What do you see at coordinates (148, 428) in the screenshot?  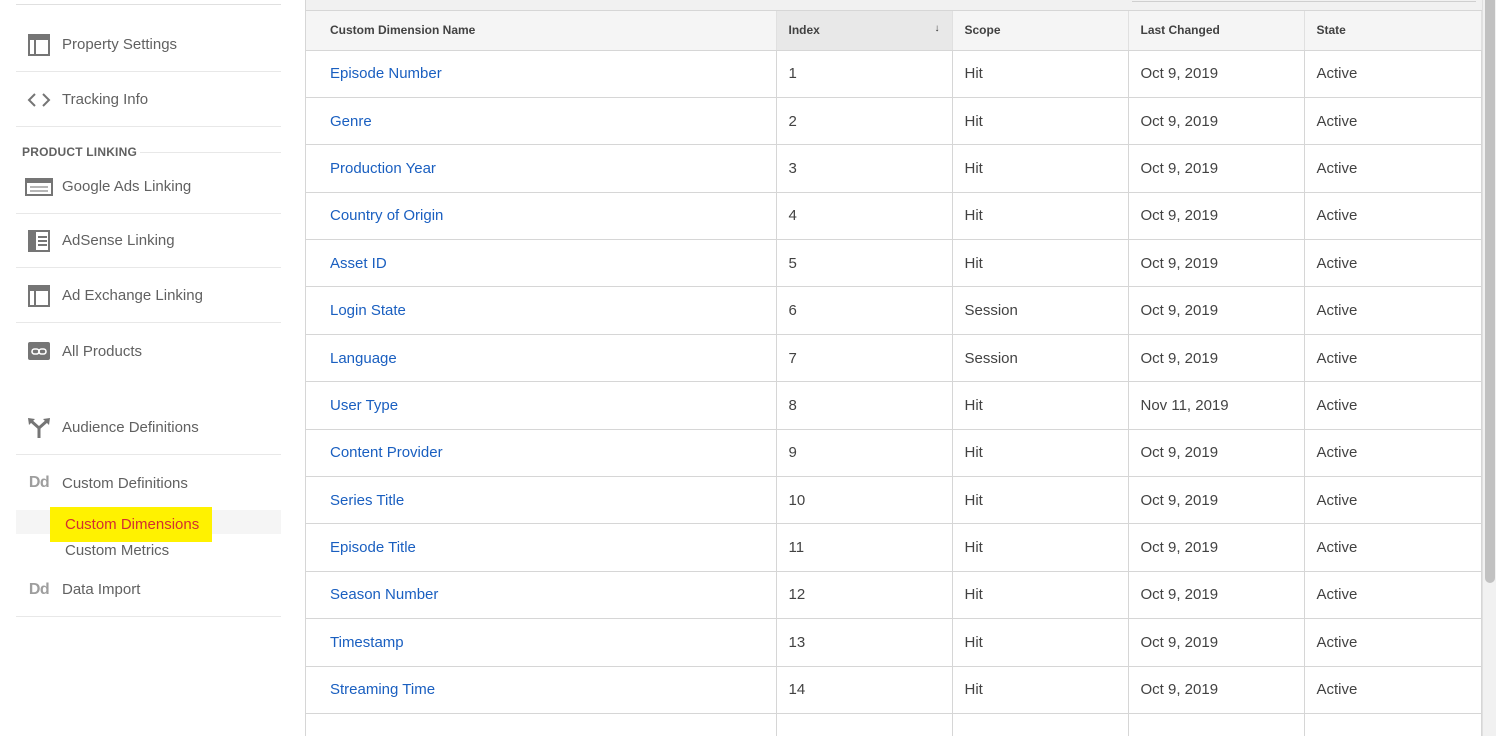 I see `sidebar-item-audience-definitions: Audience Definitions` at bounding box center [148, 428].